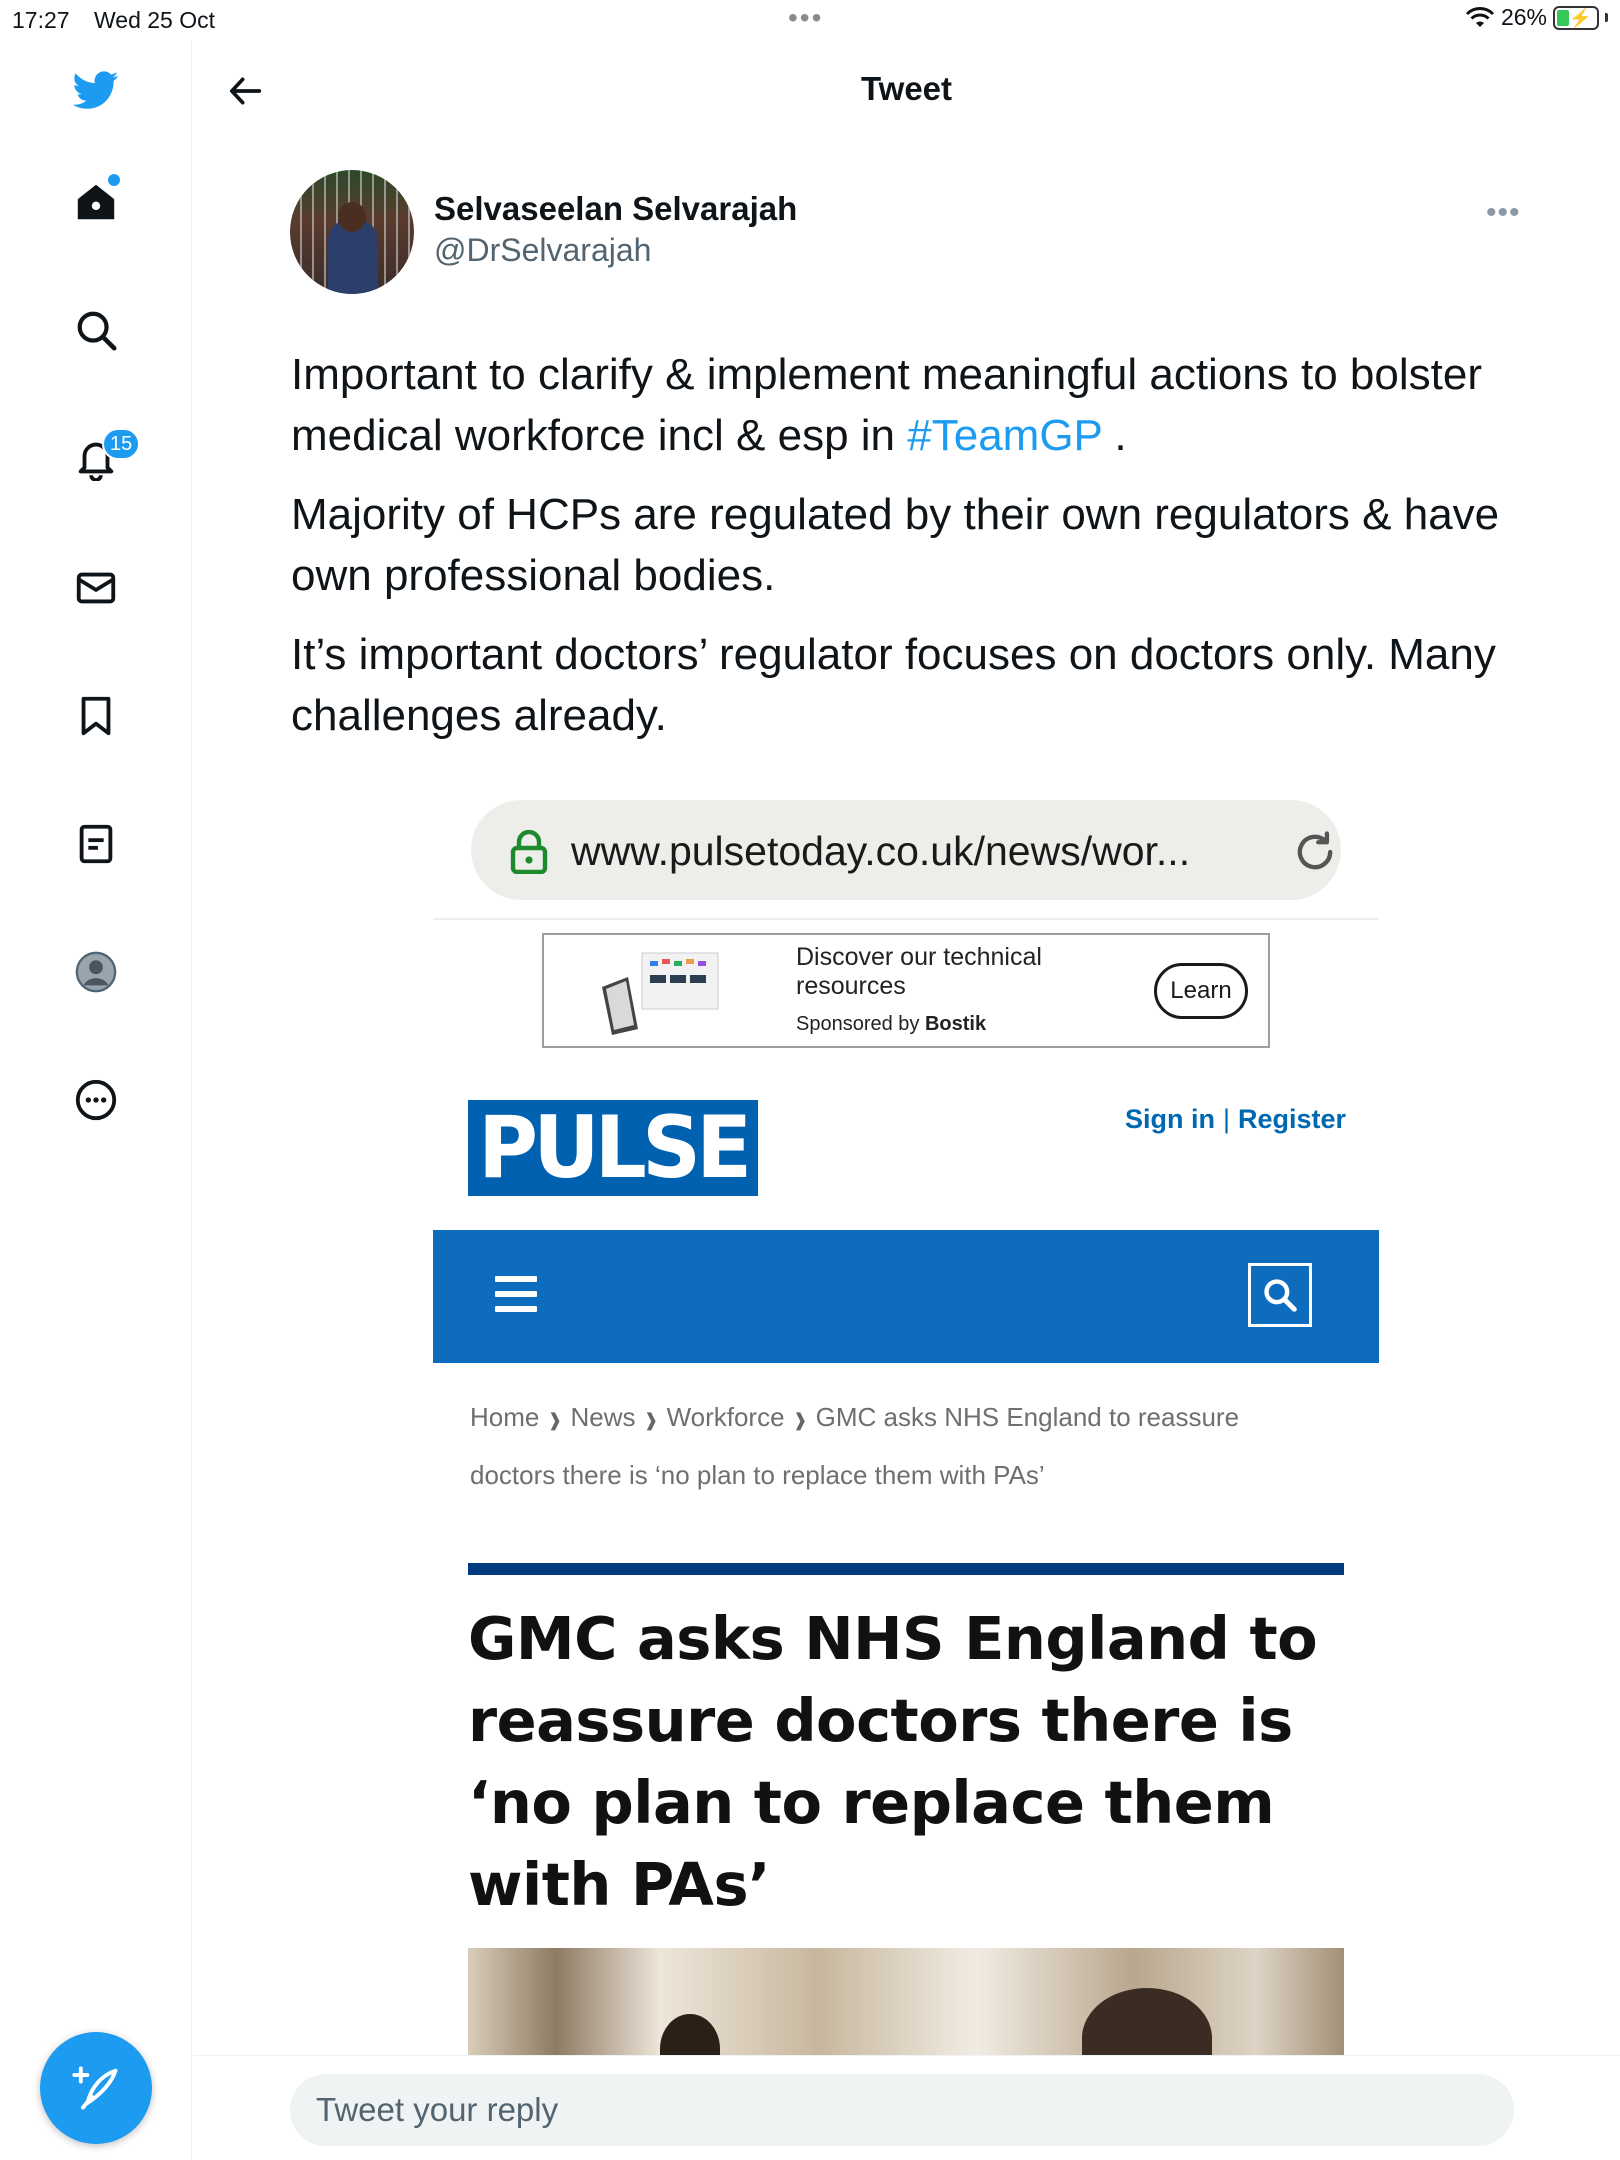 This screenshot has height=2160, width=1620. Describe the element at coordinates (41, 20) in the screenshot. I see `status-time: 17:27` at that location.